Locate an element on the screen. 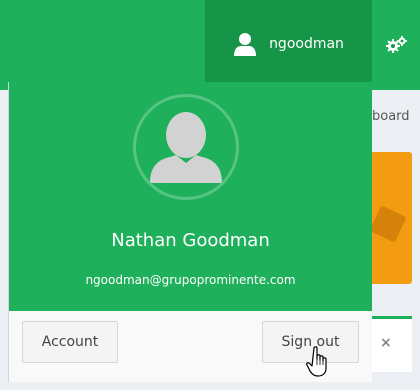 The height and width of the screenshot is (390, 420). user-menu-toggle: ngoodman is located at coordinates (288, 45).